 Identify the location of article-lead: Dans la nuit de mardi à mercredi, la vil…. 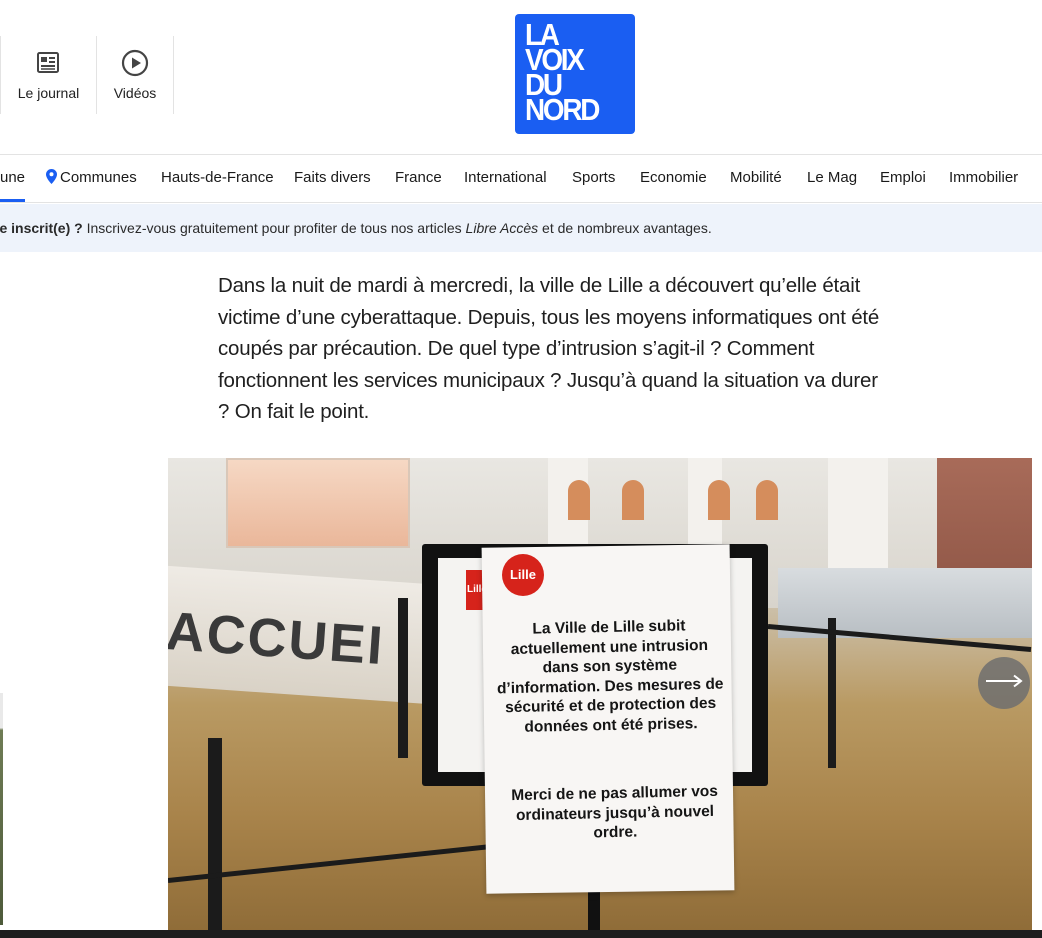
(549, 348).